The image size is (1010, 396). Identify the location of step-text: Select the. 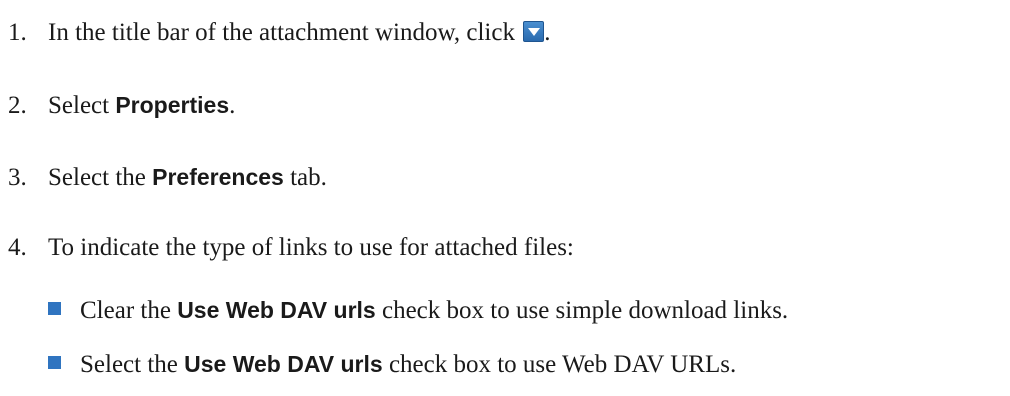
(100, 177).